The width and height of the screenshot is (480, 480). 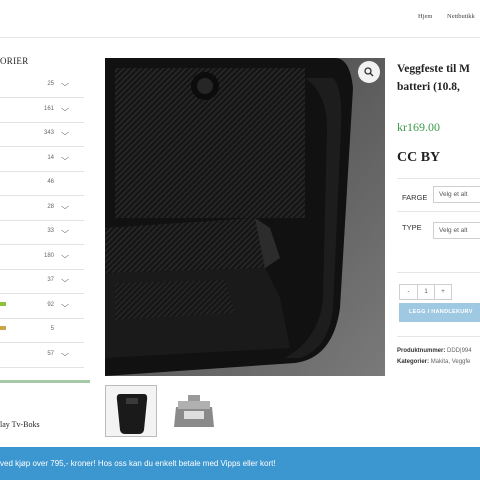 I want to click on nav-link-shop: Nettbutikk, so click(x=461, y=16).